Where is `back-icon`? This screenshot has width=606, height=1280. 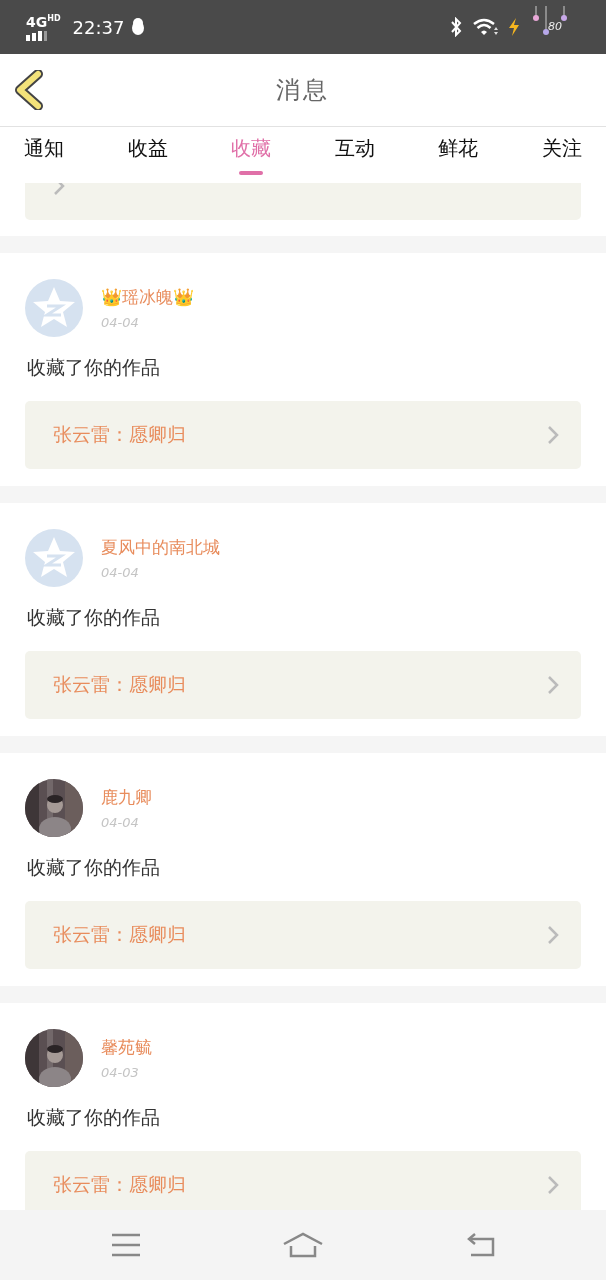 back-icon is located at coordinates (480, 1245).